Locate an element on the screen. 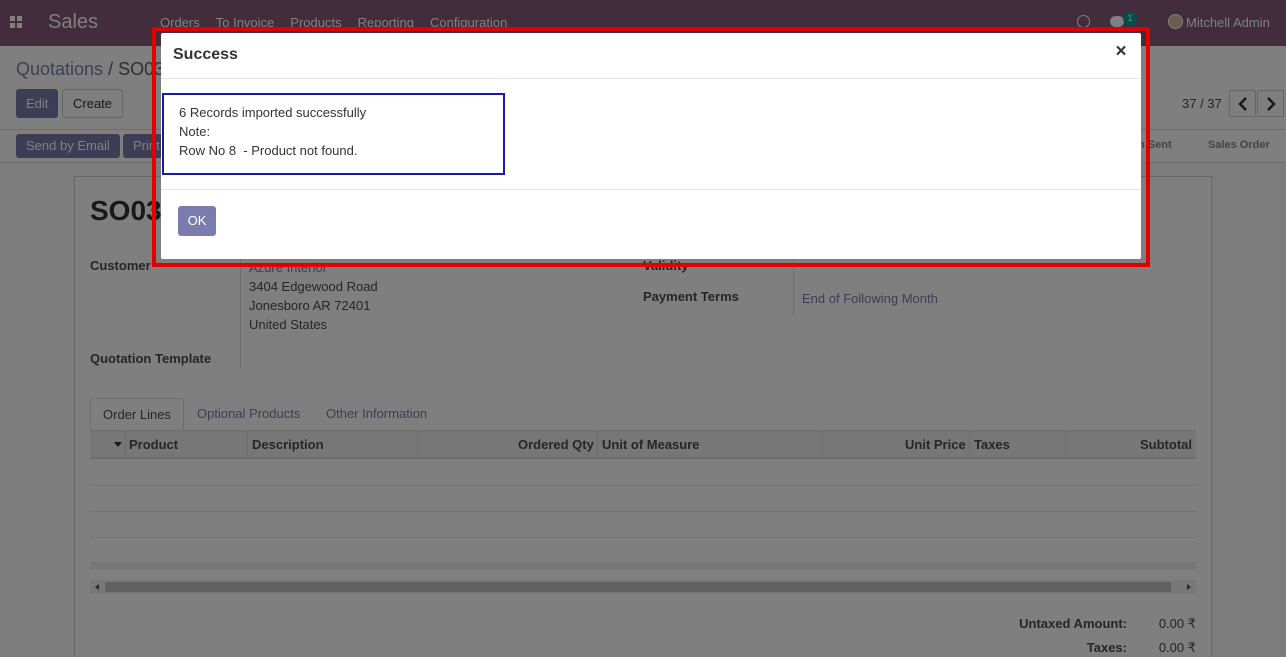 This screenshot has height=657, width=1286. ok-button: OK is located at coordinates (197, 221).